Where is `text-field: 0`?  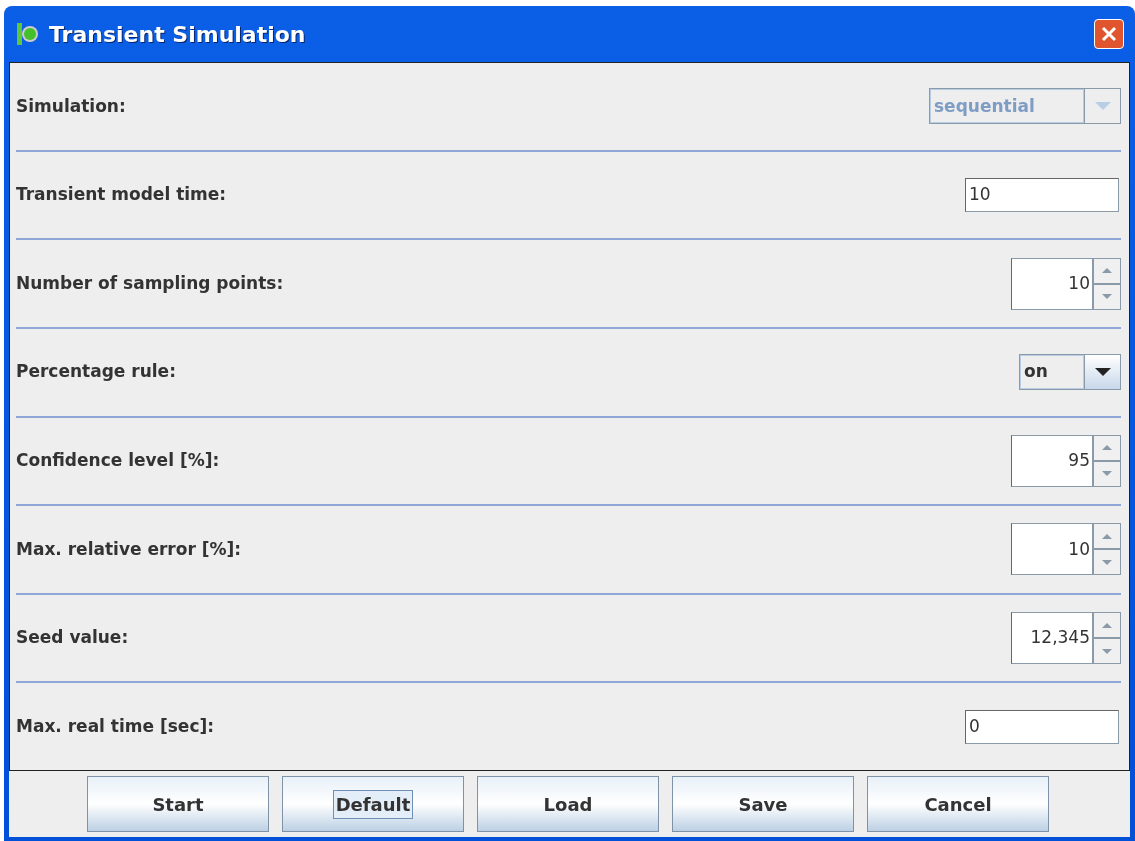 text-field: 0 is located at coordinates (1042, 726).